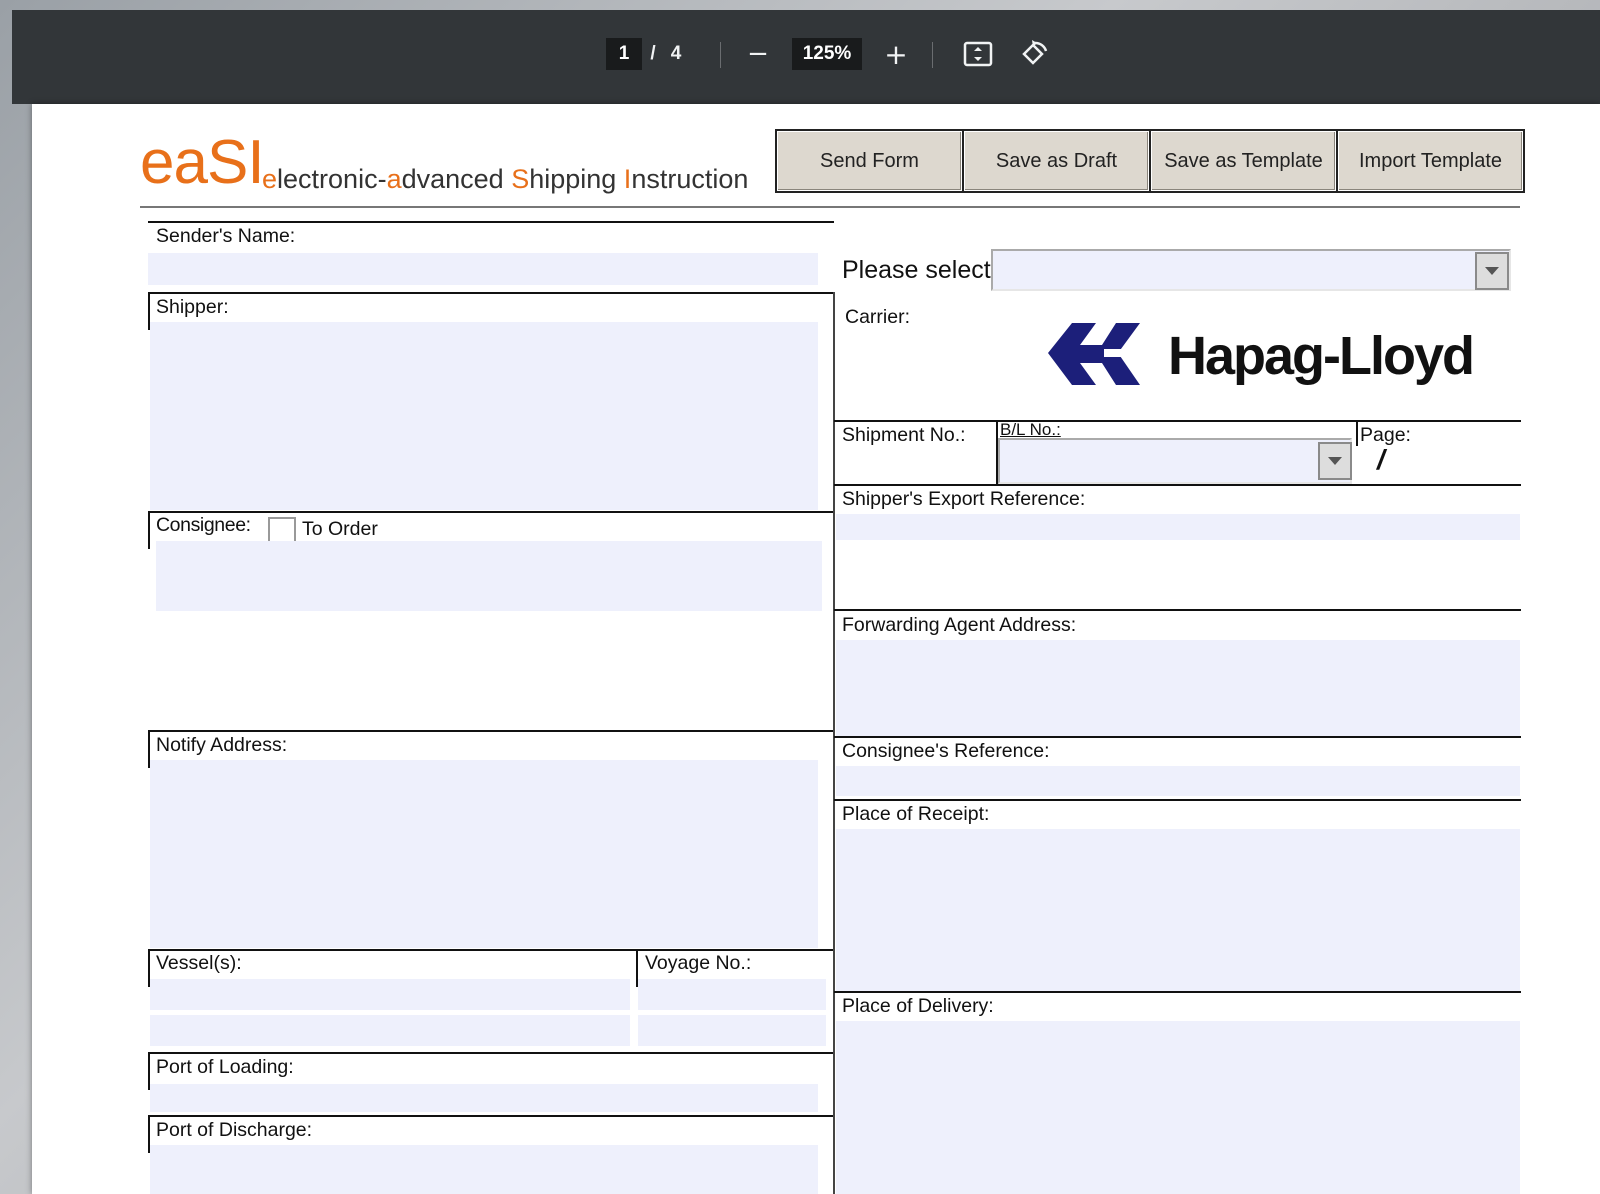 The height and width of the screenshot is (1194, 1600). What do you see at coordinates (226, 236) in the screenshot?
I see `senders-name-label: Sender's Name:` at bounding box center [226, 236].